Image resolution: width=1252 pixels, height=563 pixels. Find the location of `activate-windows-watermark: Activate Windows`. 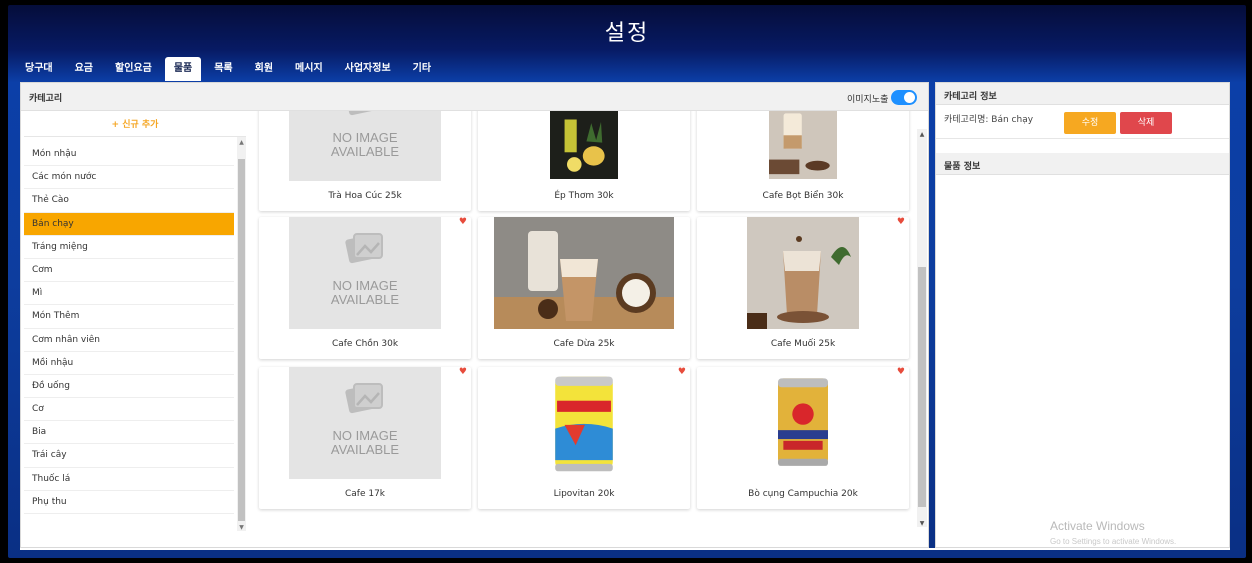

activate-windows-watermark: Activate Windows is located at coordinates (1097, 526).